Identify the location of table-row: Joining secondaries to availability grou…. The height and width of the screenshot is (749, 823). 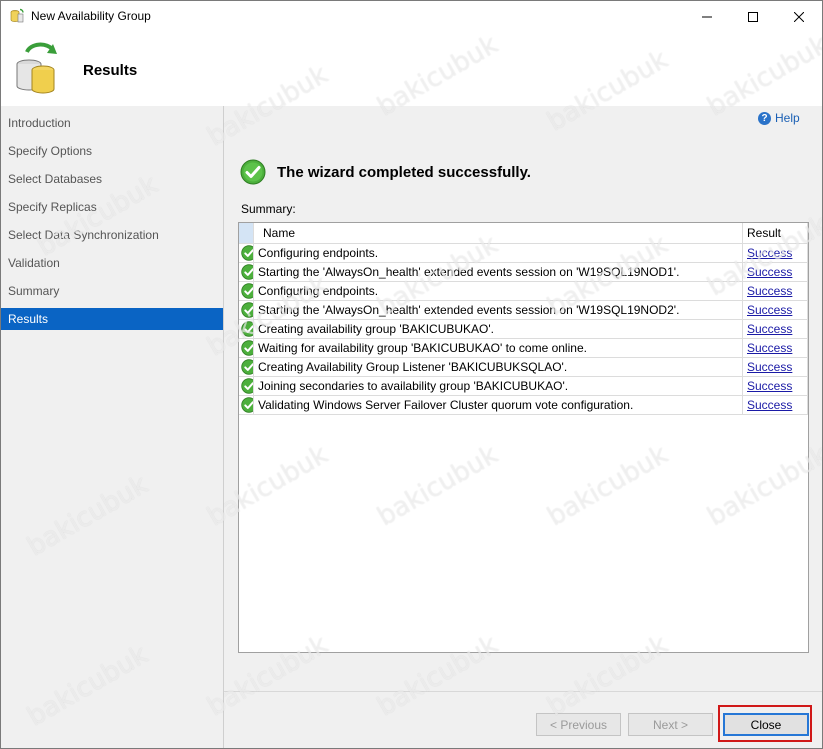
(523, 386).